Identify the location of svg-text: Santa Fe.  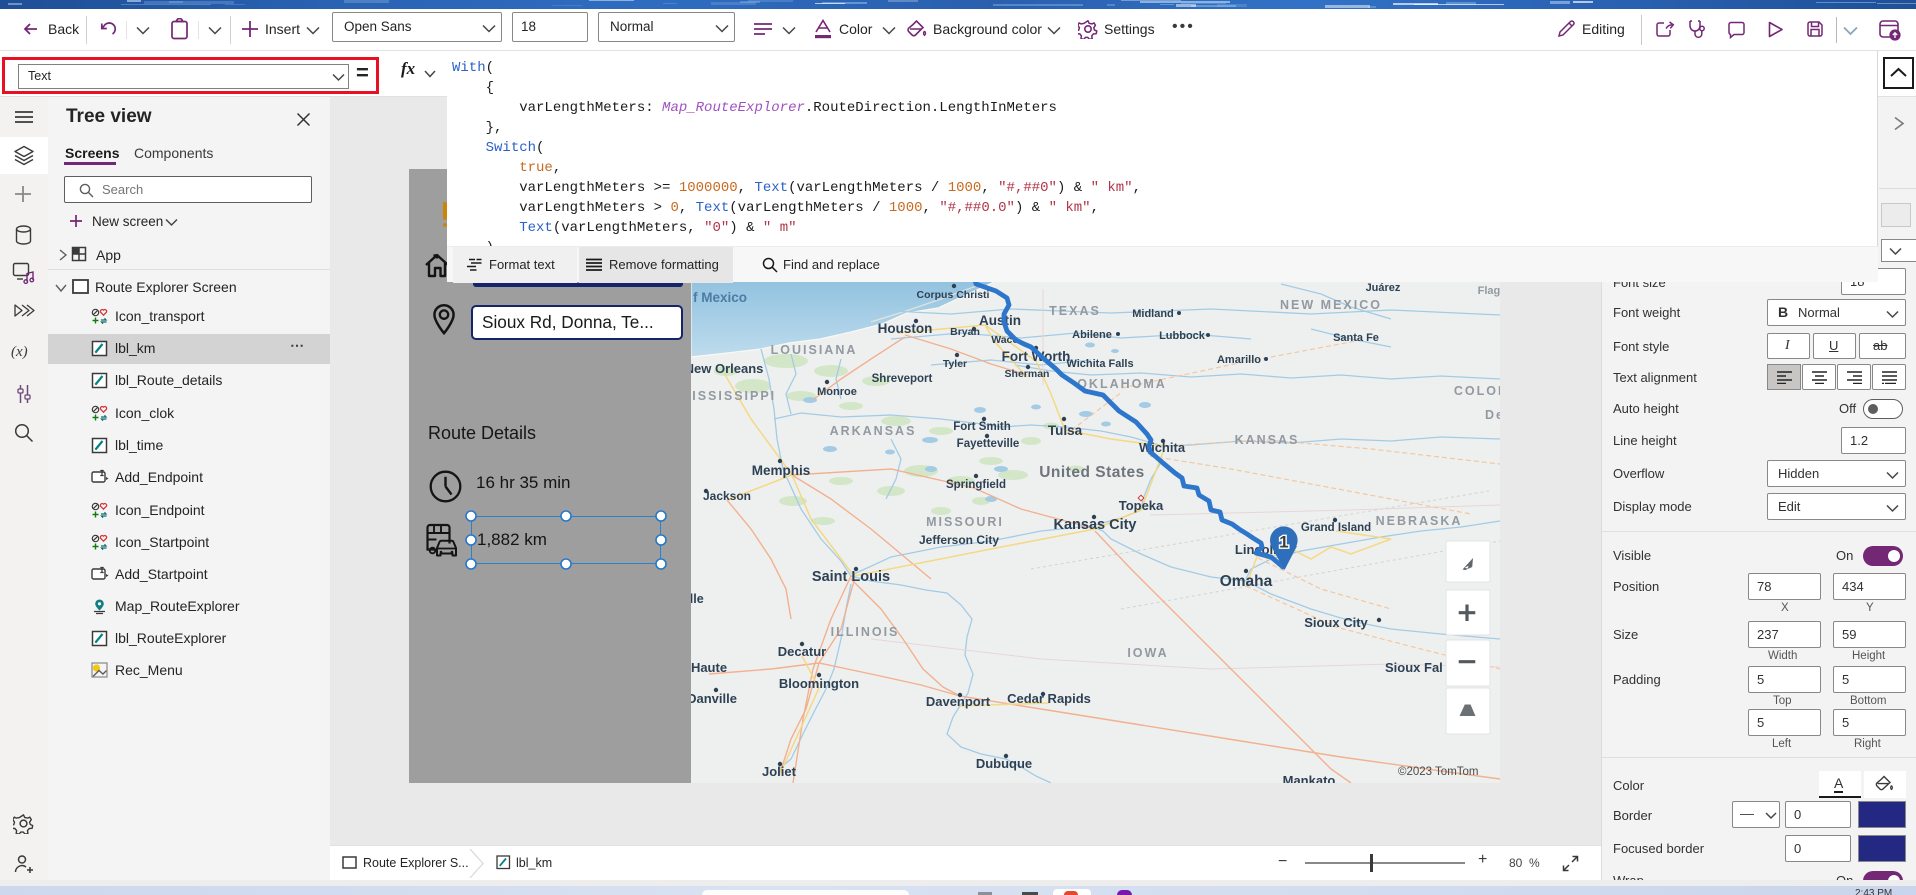
(1356, 338).